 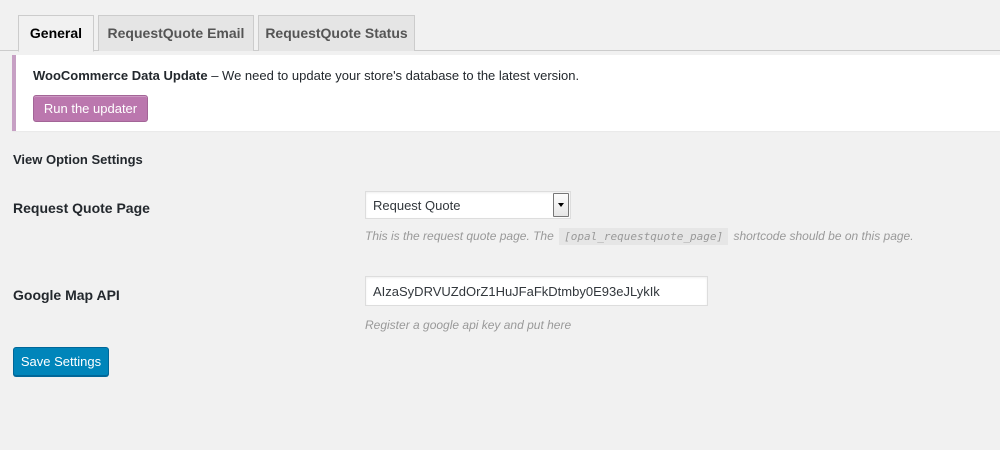 What do you see at coordinates (823, 236) in the screenshot?
I see `description-text-after: shortcode should be on this page.` at bounding box center [823, 236].